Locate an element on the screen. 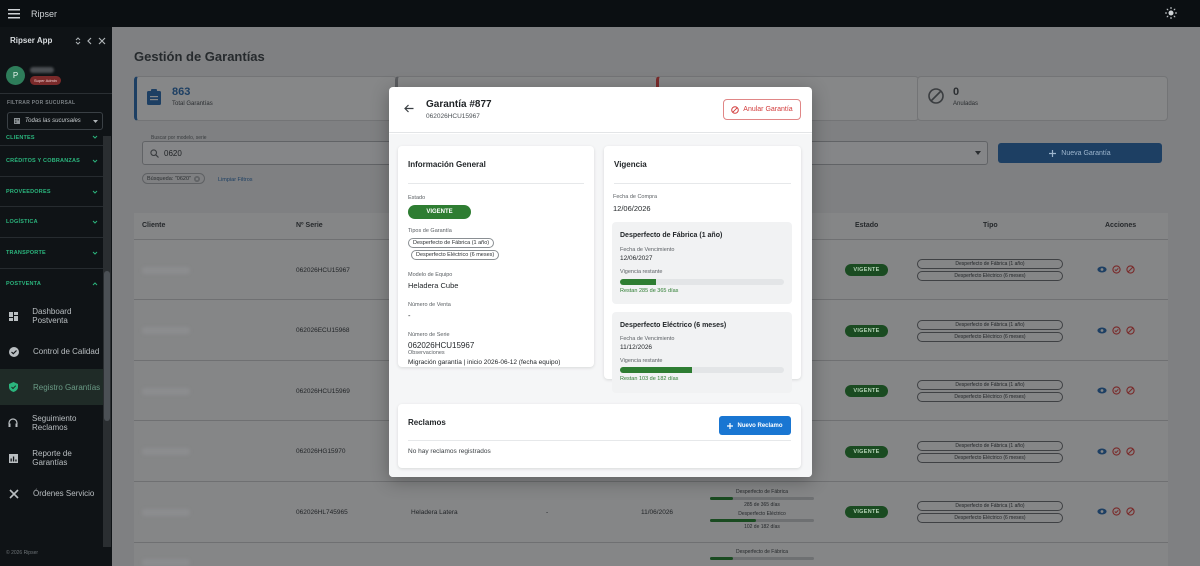 The height and width of the screenshot is (566, 1200). sidebar-item-registro-garantias: Registro Garantías is located at coordinates (52, 387).